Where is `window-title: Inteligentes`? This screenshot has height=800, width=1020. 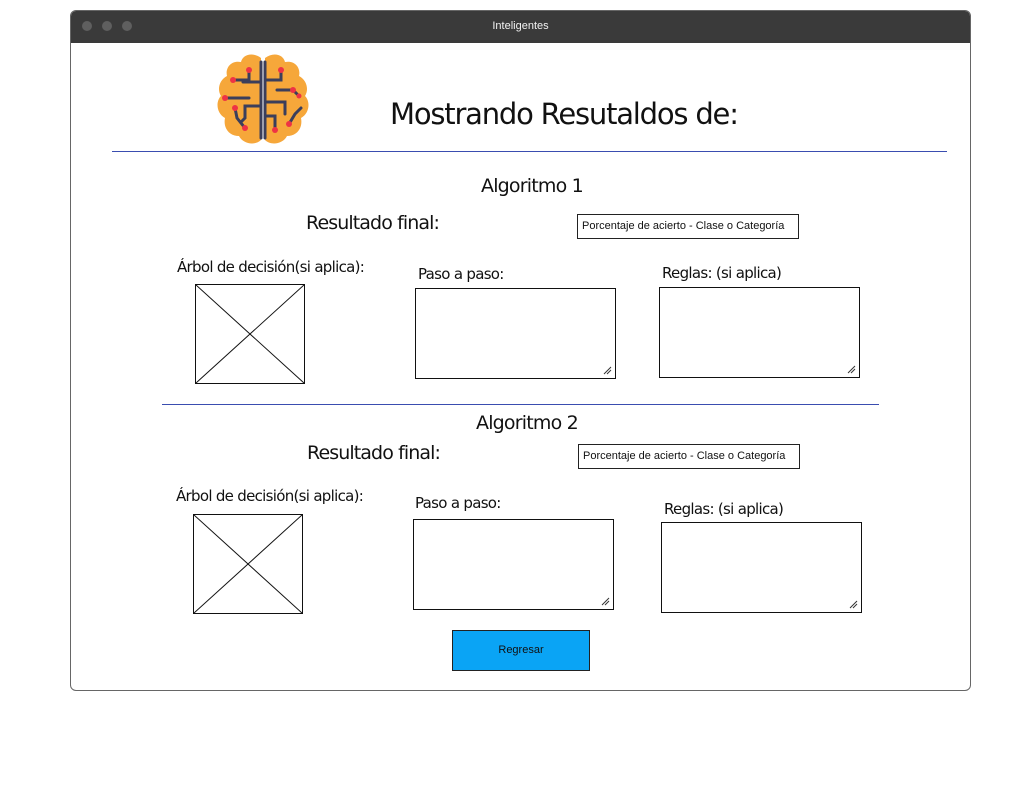
window-title: Inteligentes is located at coordinates (520, 26).